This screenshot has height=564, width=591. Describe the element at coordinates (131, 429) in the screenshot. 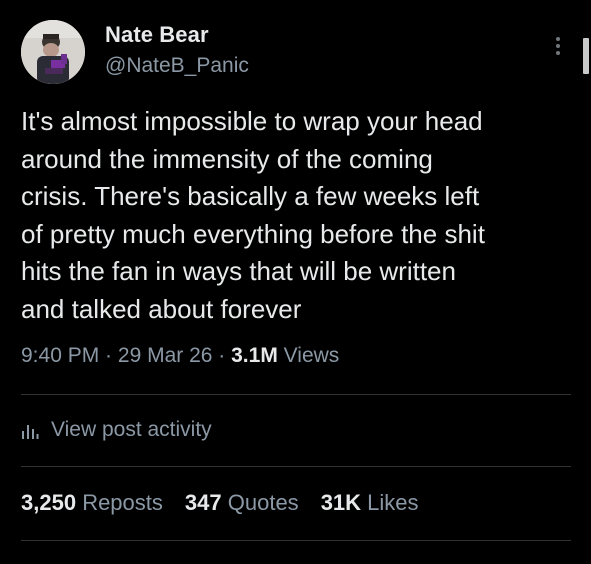

I see `view-post-activity-label: View post activity` at that location.